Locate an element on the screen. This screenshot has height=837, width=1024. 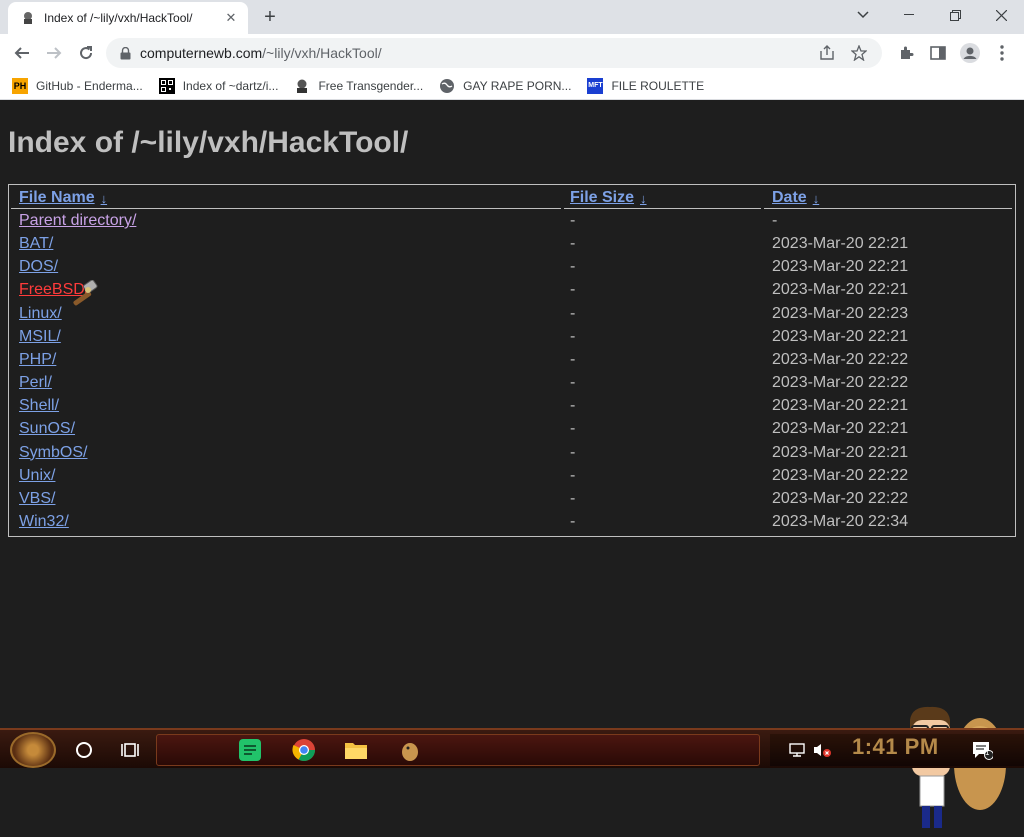
file-link: PHP/ is located at coordinates (37, 360).